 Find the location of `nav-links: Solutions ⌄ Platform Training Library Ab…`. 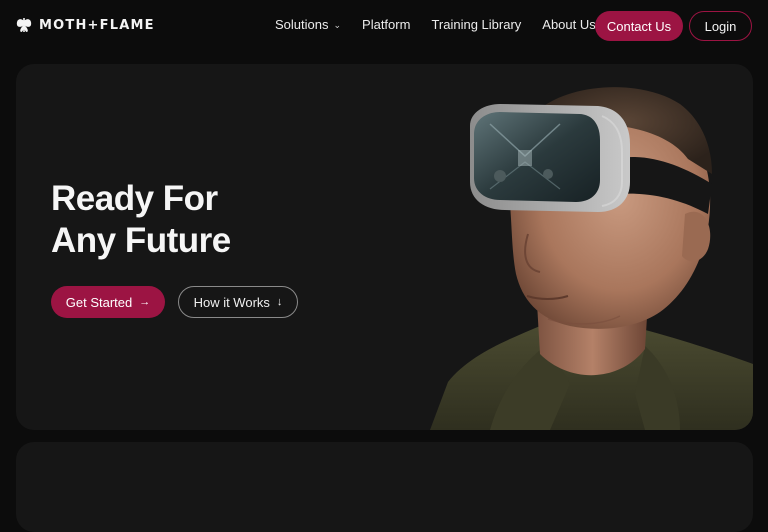

nav-links: Solutions ⌄ Platform Training Library Ab… is located at coordinates (435, 24).